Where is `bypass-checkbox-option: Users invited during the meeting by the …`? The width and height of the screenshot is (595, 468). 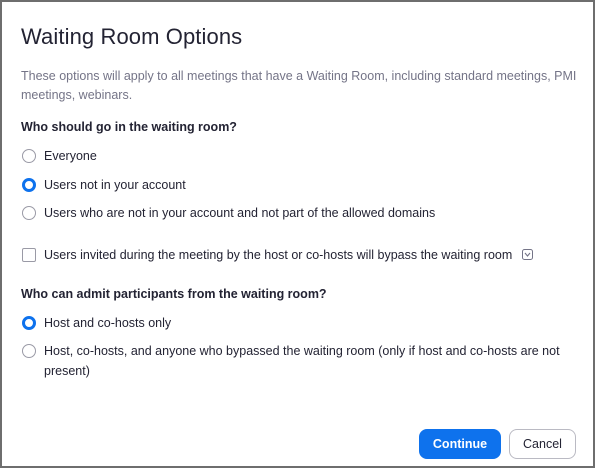
bypass-checkbox-option: Users invited during the meeting by the … is located at coordinates (277, 255).